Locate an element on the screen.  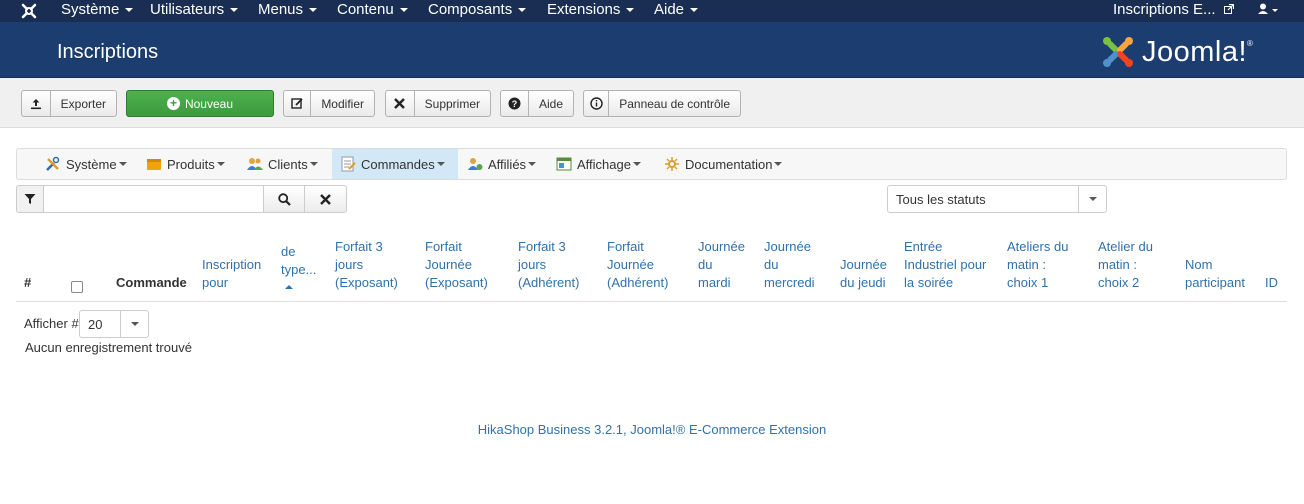
column-header-registration: Inscription pour is located at coordinates (231, 274).